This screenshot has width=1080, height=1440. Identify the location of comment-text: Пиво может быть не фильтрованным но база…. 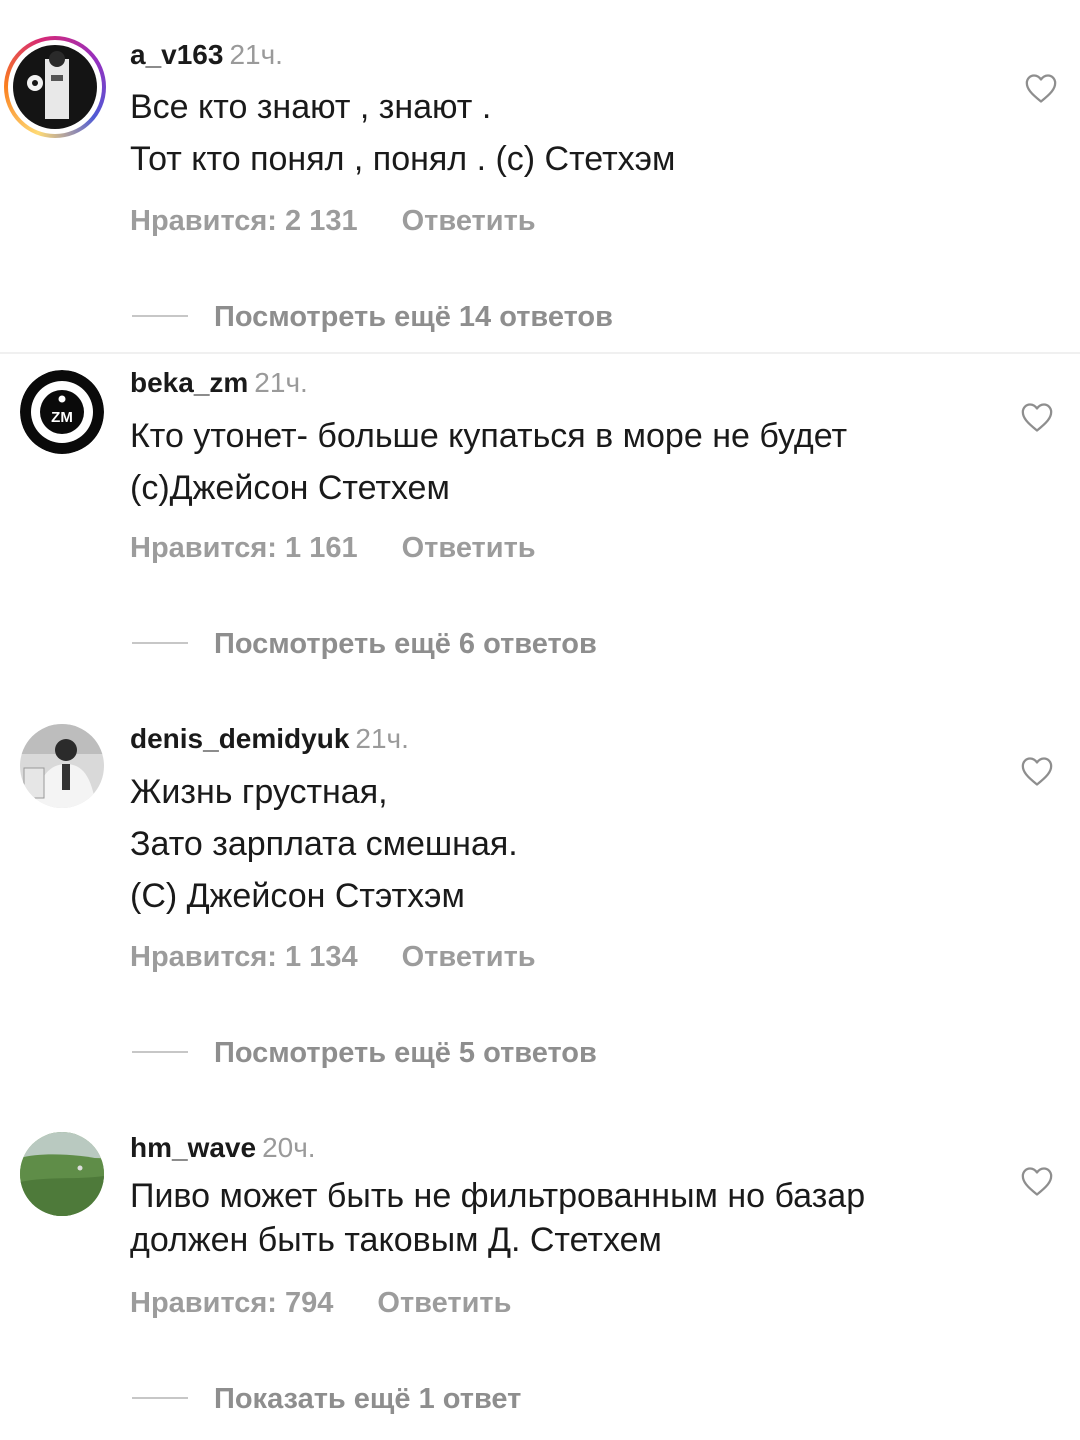
(560, 1218).